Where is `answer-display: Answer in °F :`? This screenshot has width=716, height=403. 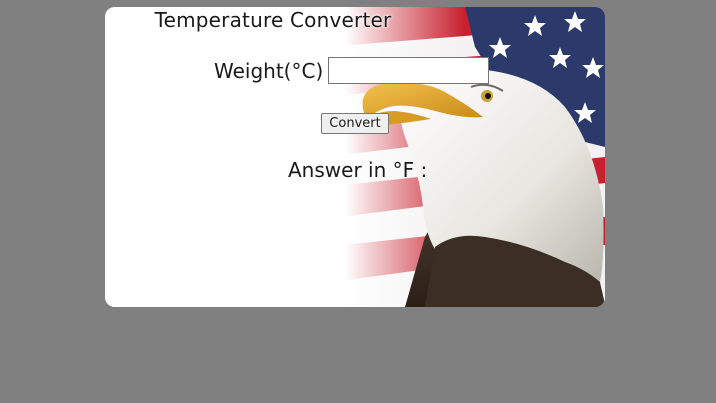
answer-display: Answer in °F : is located at coordinates (357, 170).